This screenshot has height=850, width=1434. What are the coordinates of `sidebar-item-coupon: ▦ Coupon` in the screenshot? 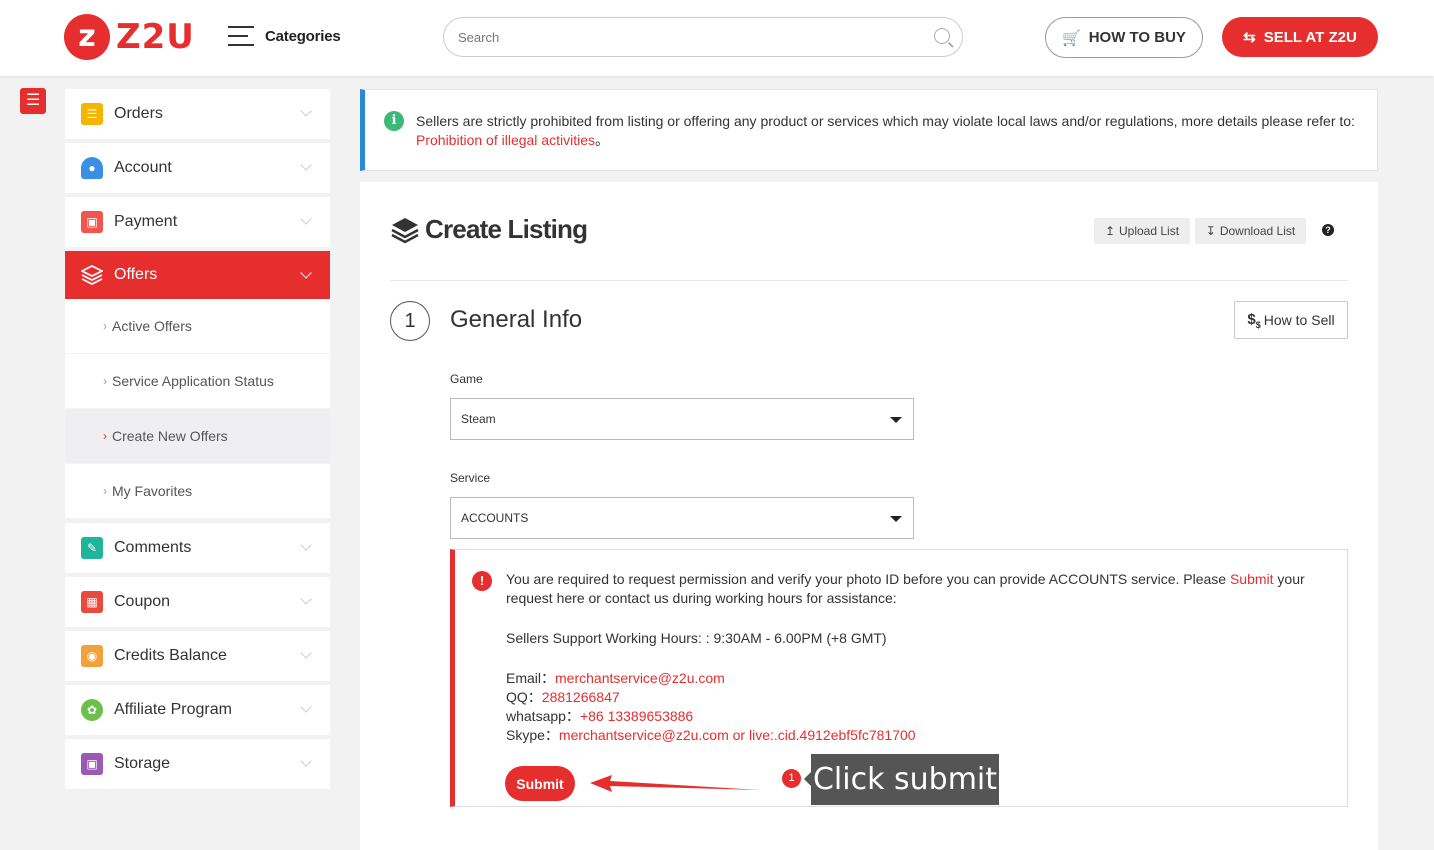 It's located at (197, 602).